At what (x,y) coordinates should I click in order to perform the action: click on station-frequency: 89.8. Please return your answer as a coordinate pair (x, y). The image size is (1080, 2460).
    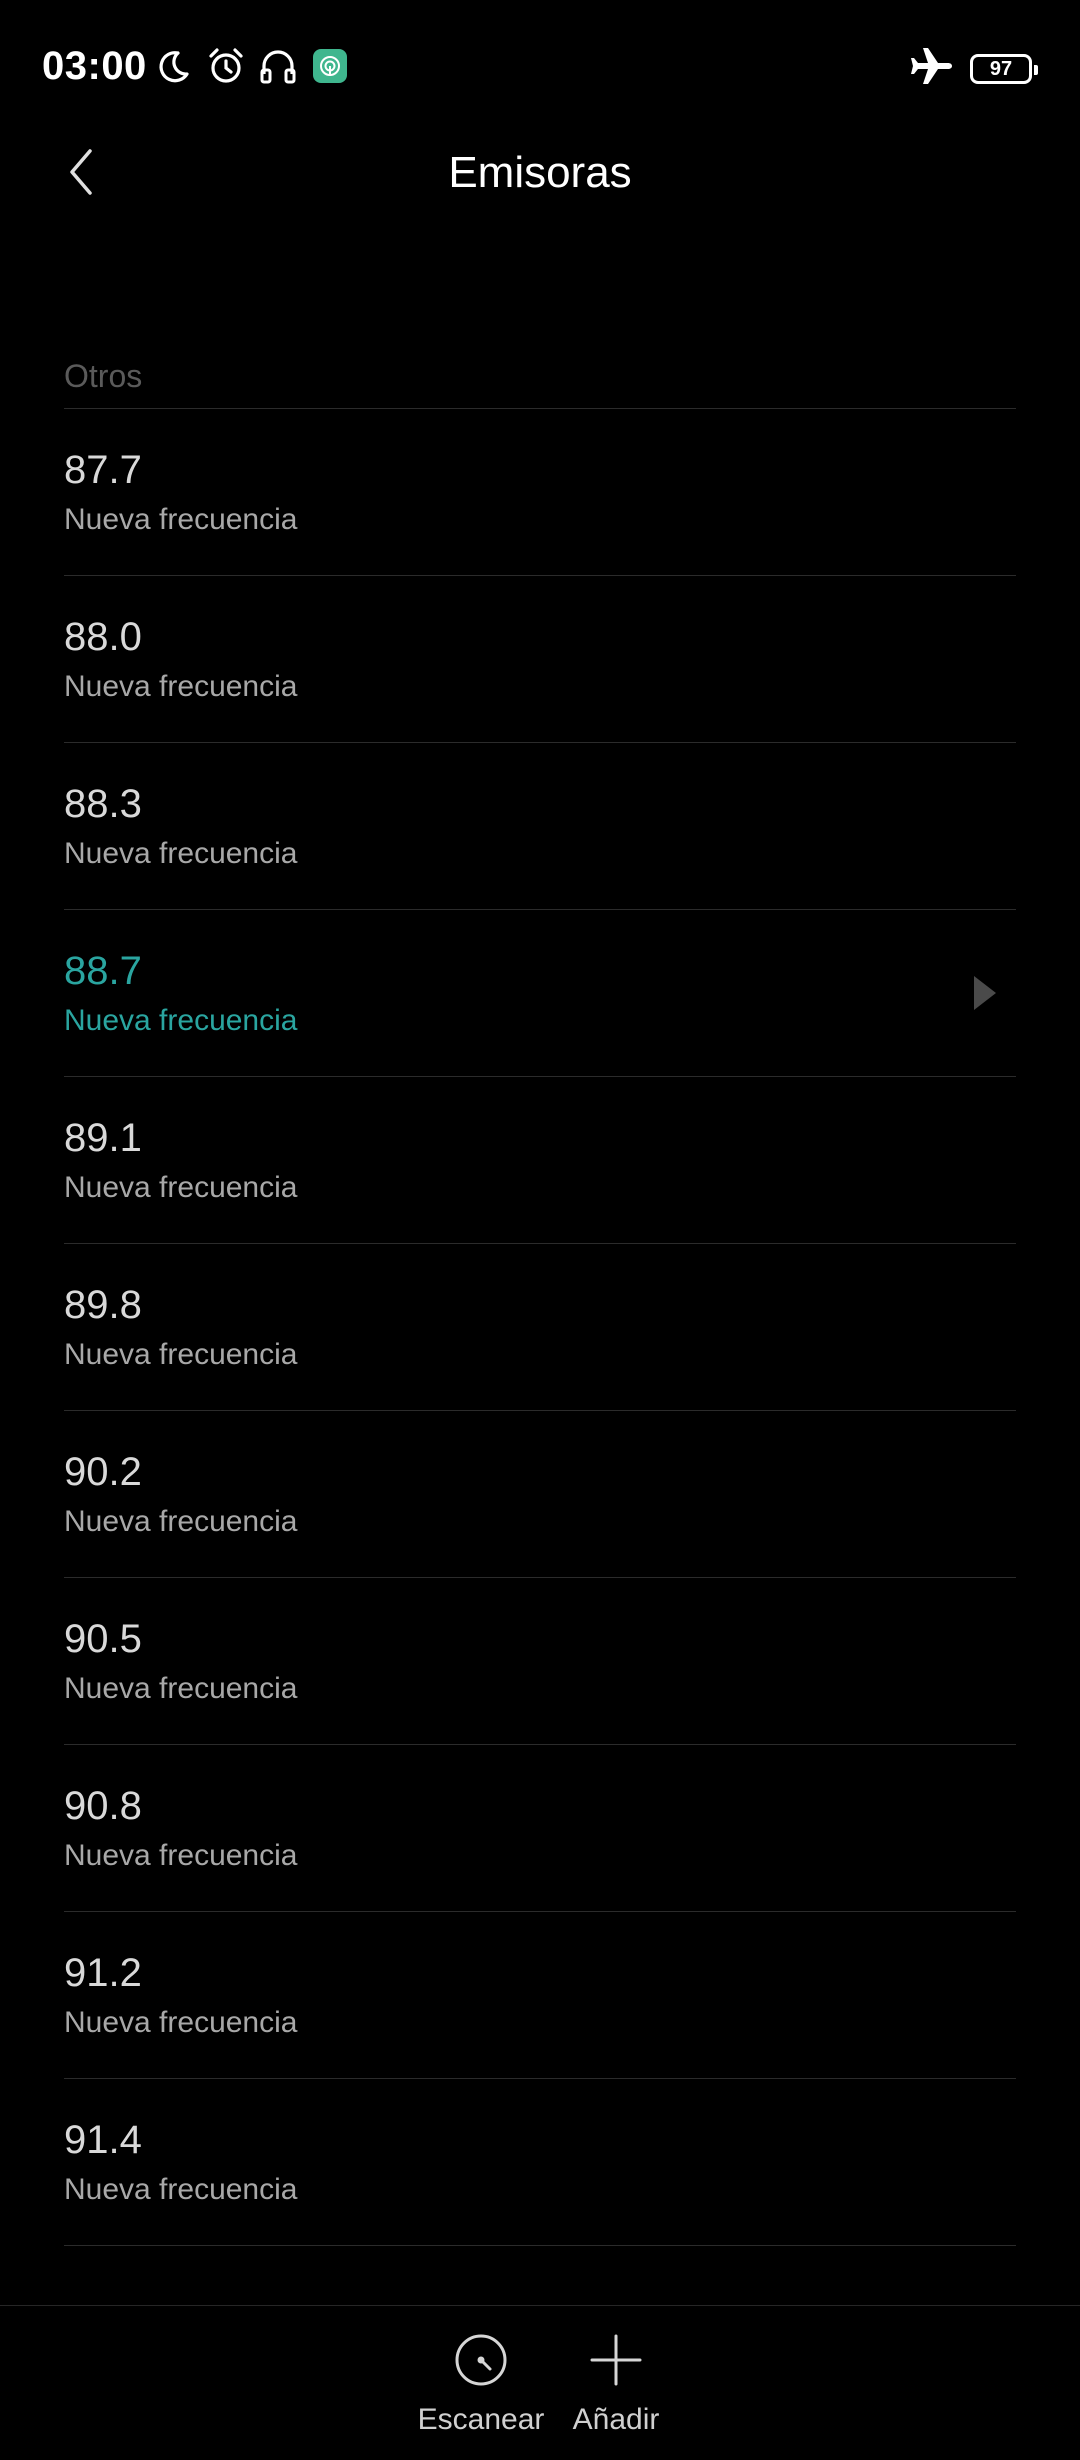
    Looking at the image, I should click on (103, 1305).